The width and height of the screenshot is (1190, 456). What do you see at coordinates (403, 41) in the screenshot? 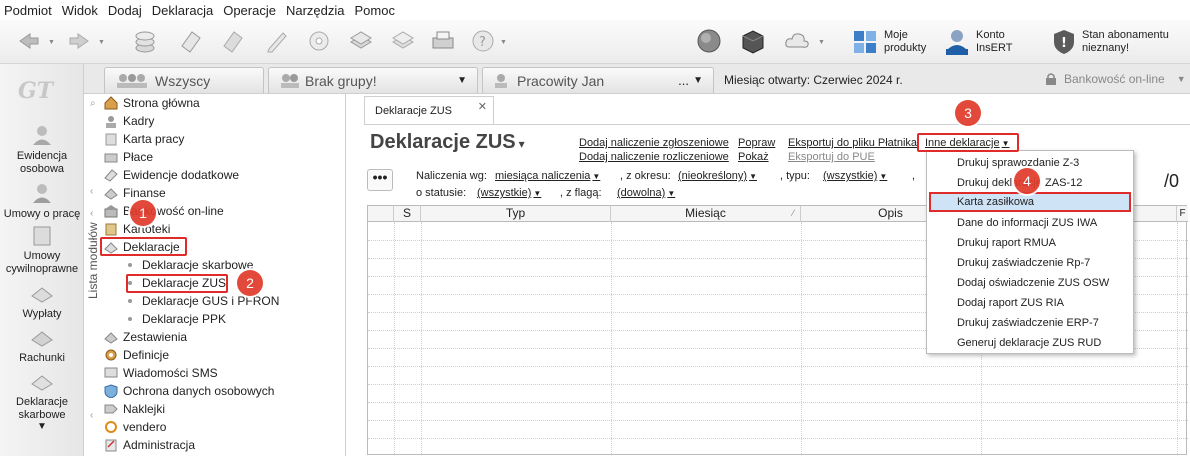
I see `stack-alt-icon` at bounding box center [403, 41].